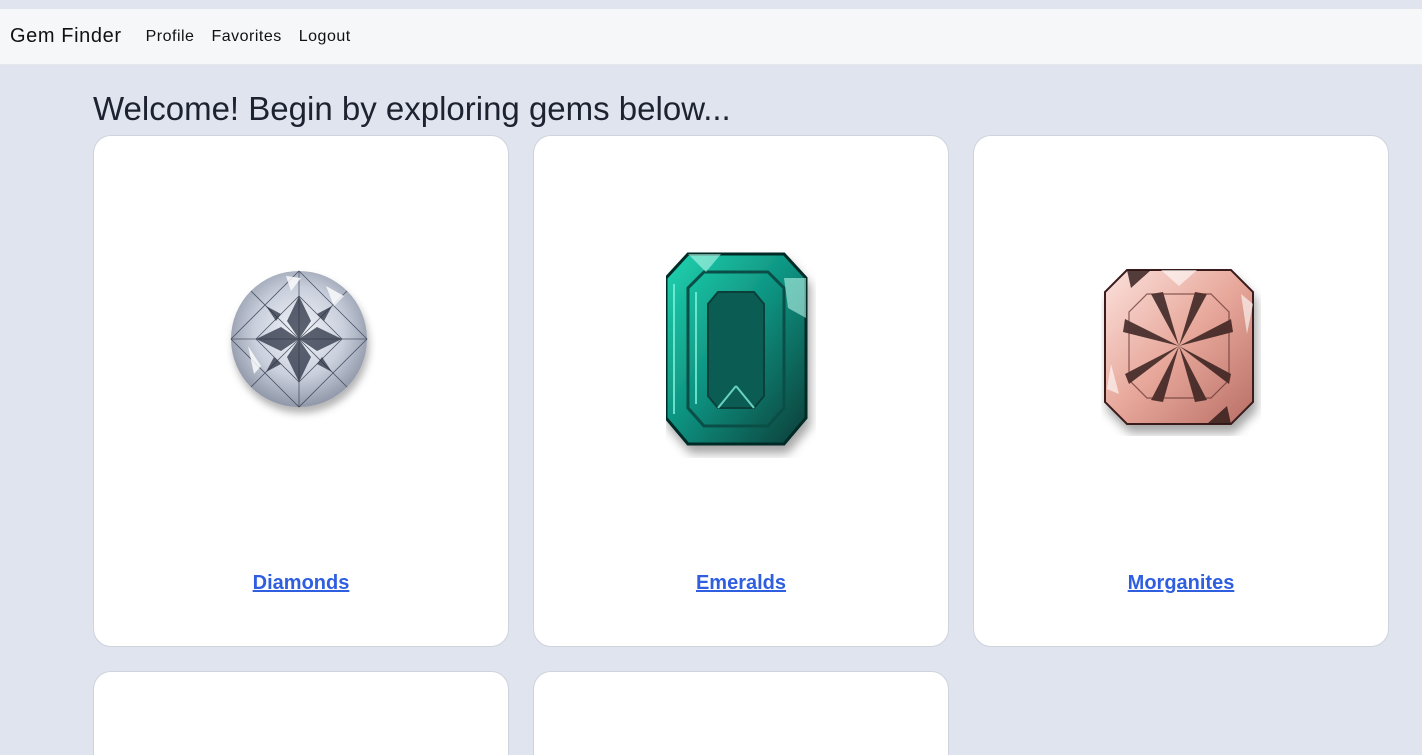 The height and width of the screenshot is (755, 1422). Describe the element at coordinates (170, 37) in the screenshot. I see `nav-link-profile: Profile` at that location.